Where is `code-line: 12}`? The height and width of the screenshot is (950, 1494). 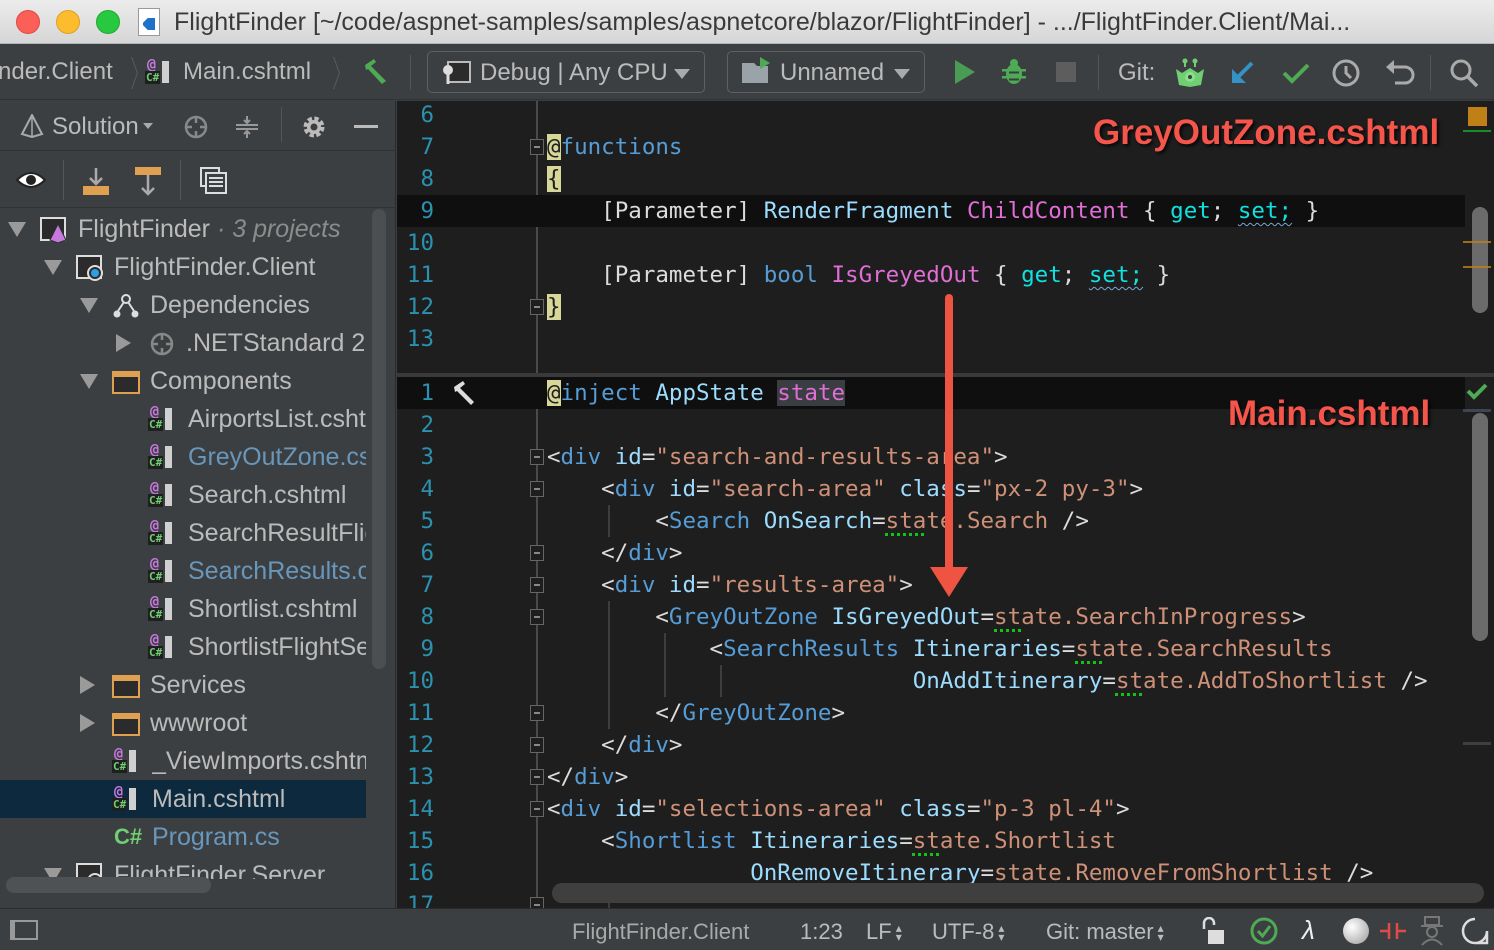
code-line: 12} is located at coordinates (931, 307).